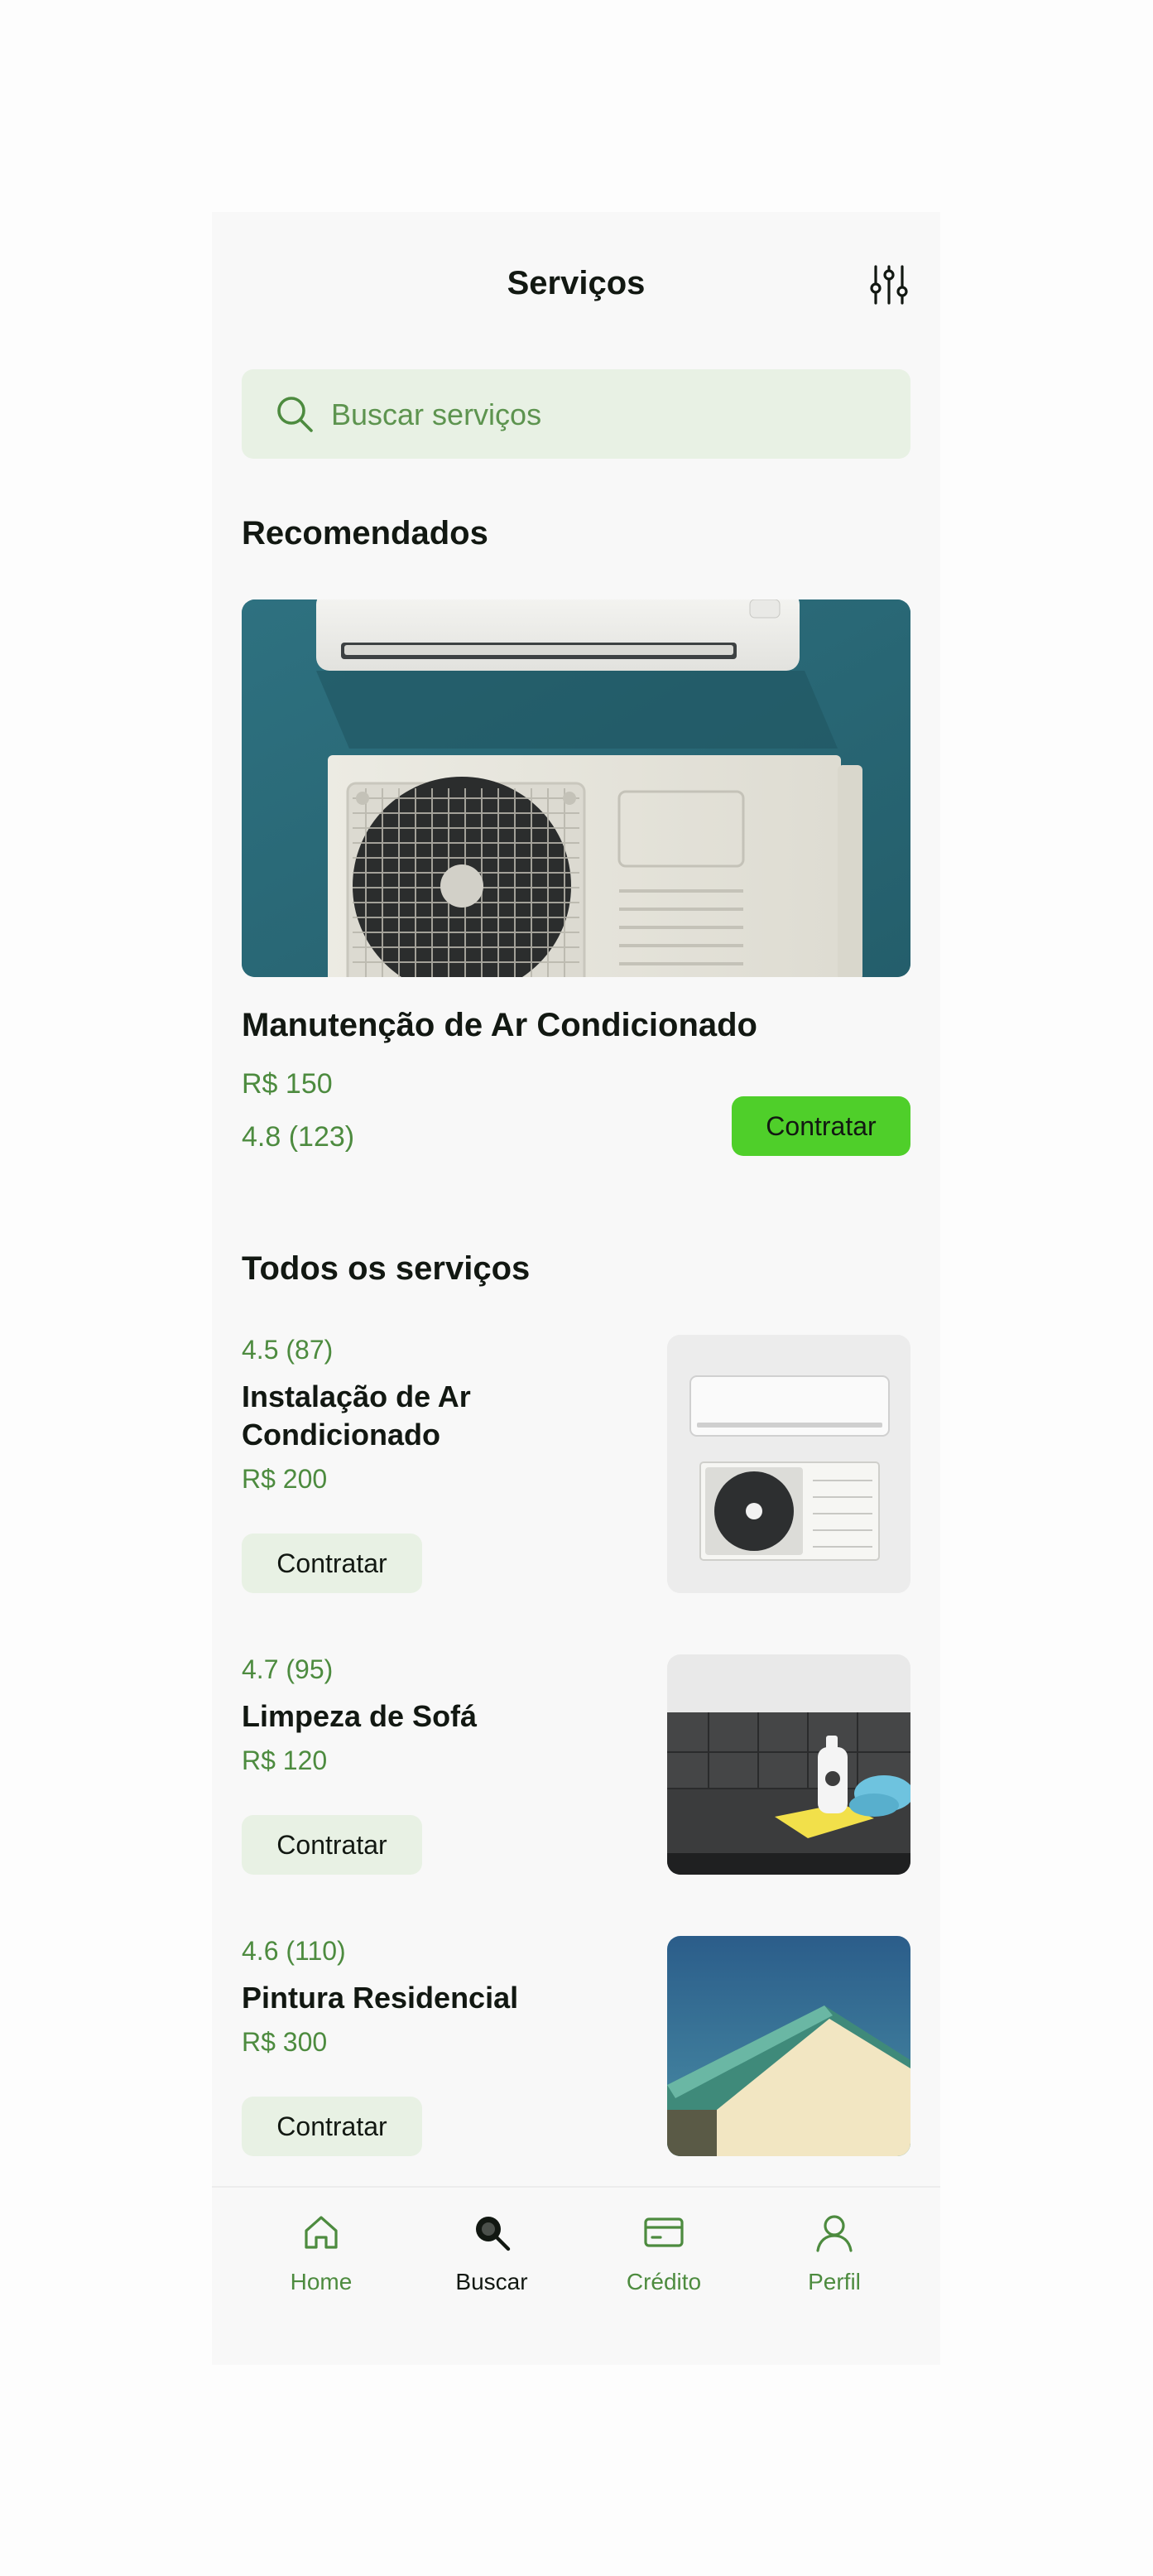 The width and height of the screenshot is (1153, 2576). I want to click on search-input, so click(612, 415).